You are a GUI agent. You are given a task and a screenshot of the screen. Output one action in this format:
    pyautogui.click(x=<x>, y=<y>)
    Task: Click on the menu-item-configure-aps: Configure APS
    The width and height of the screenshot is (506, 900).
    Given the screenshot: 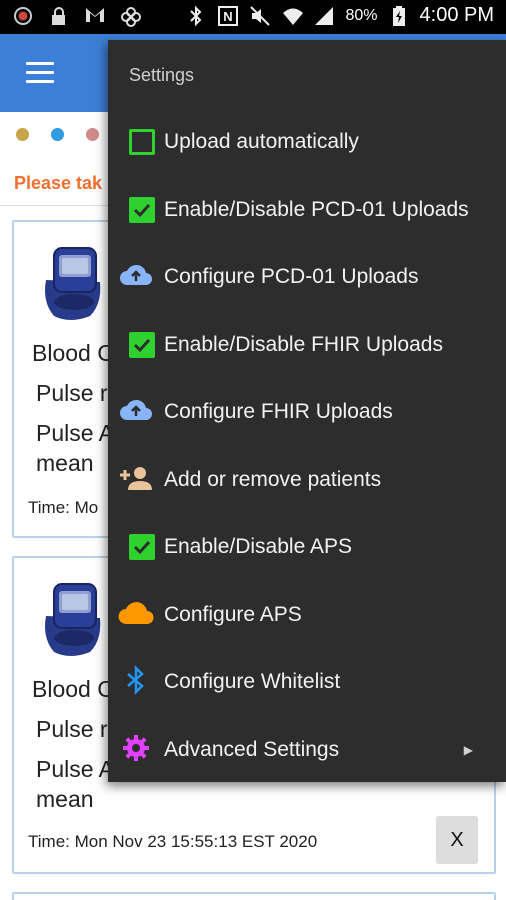 What is the action you would take?
    pyautogui.click(x=307, y=615)
    